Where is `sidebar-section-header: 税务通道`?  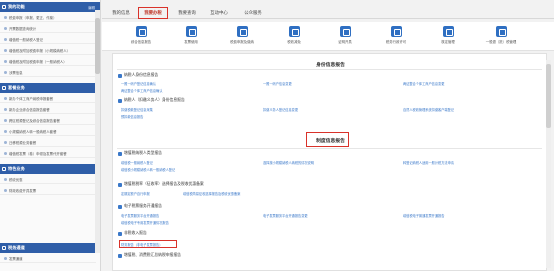
sidebar-section-header: 税务通道 is located at coordinates (50, 248).